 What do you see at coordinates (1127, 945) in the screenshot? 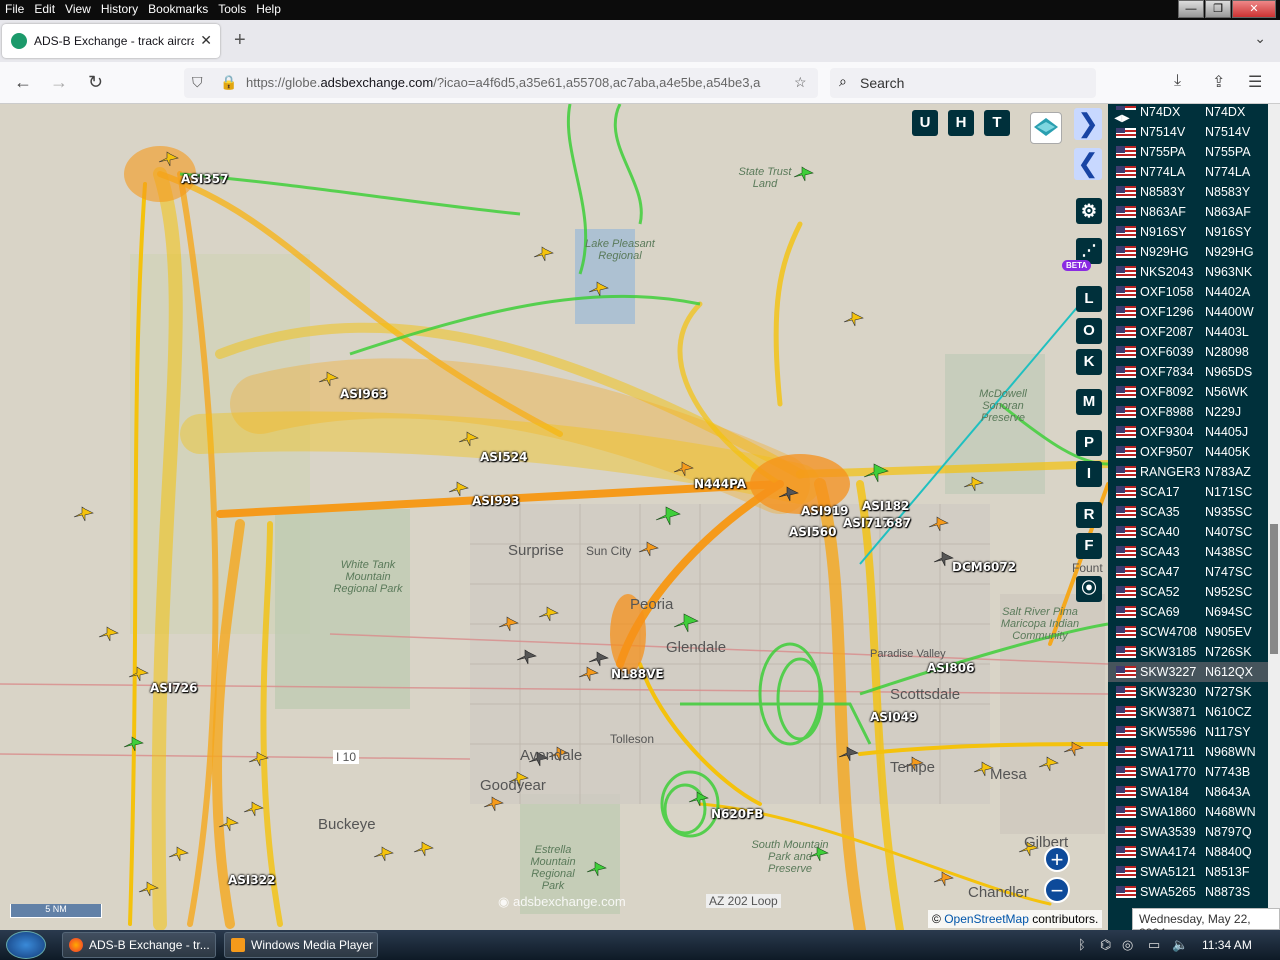
I see `steam-icon: ◎` at bounding box center [1127, 945].